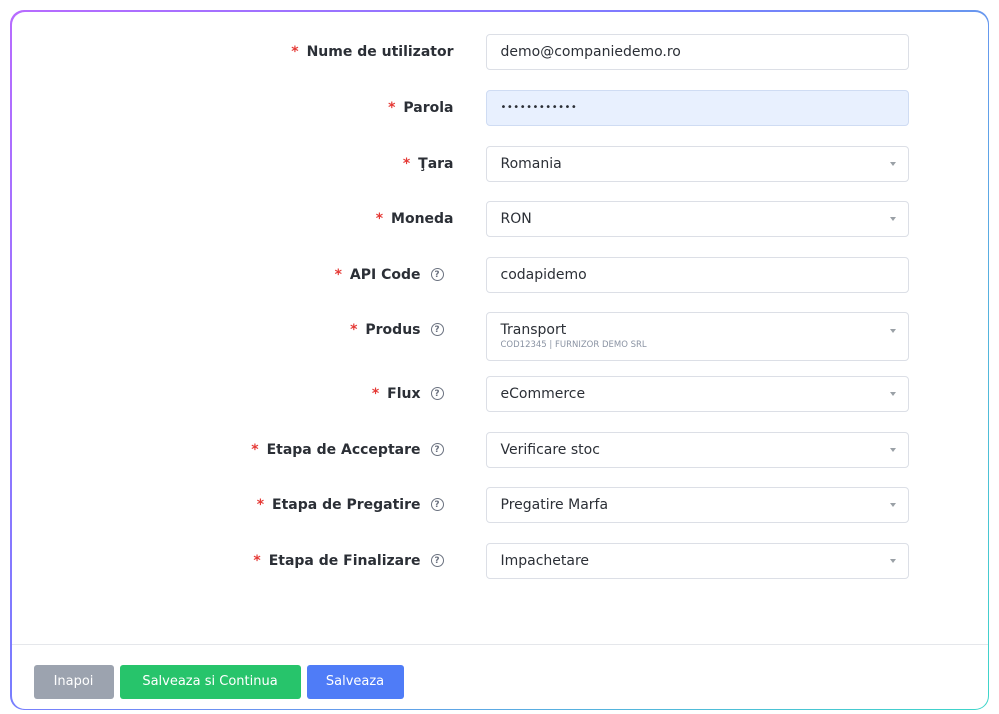  I want to click on country-select: Romania, so click(697, 163).